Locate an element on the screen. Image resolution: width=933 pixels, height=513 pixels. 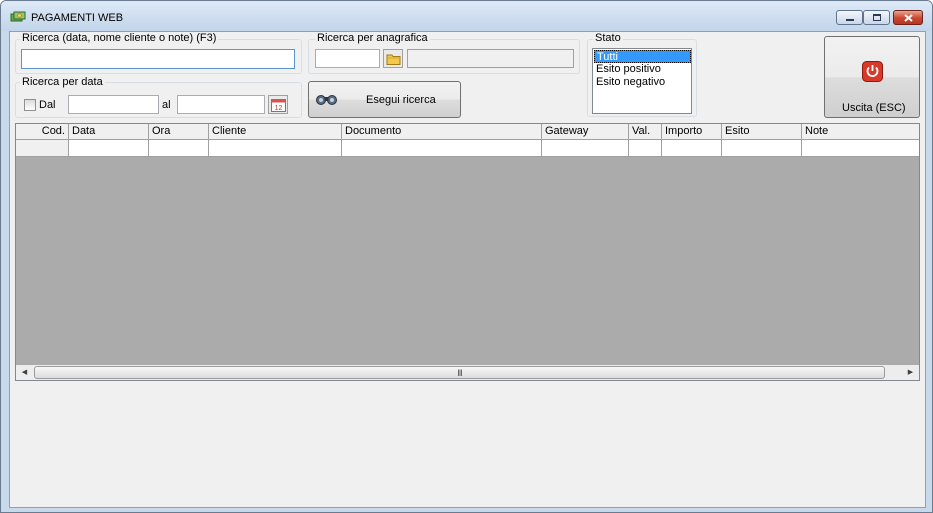
run-search-button: Esegui ricerca is located at coordinates (384, 99).